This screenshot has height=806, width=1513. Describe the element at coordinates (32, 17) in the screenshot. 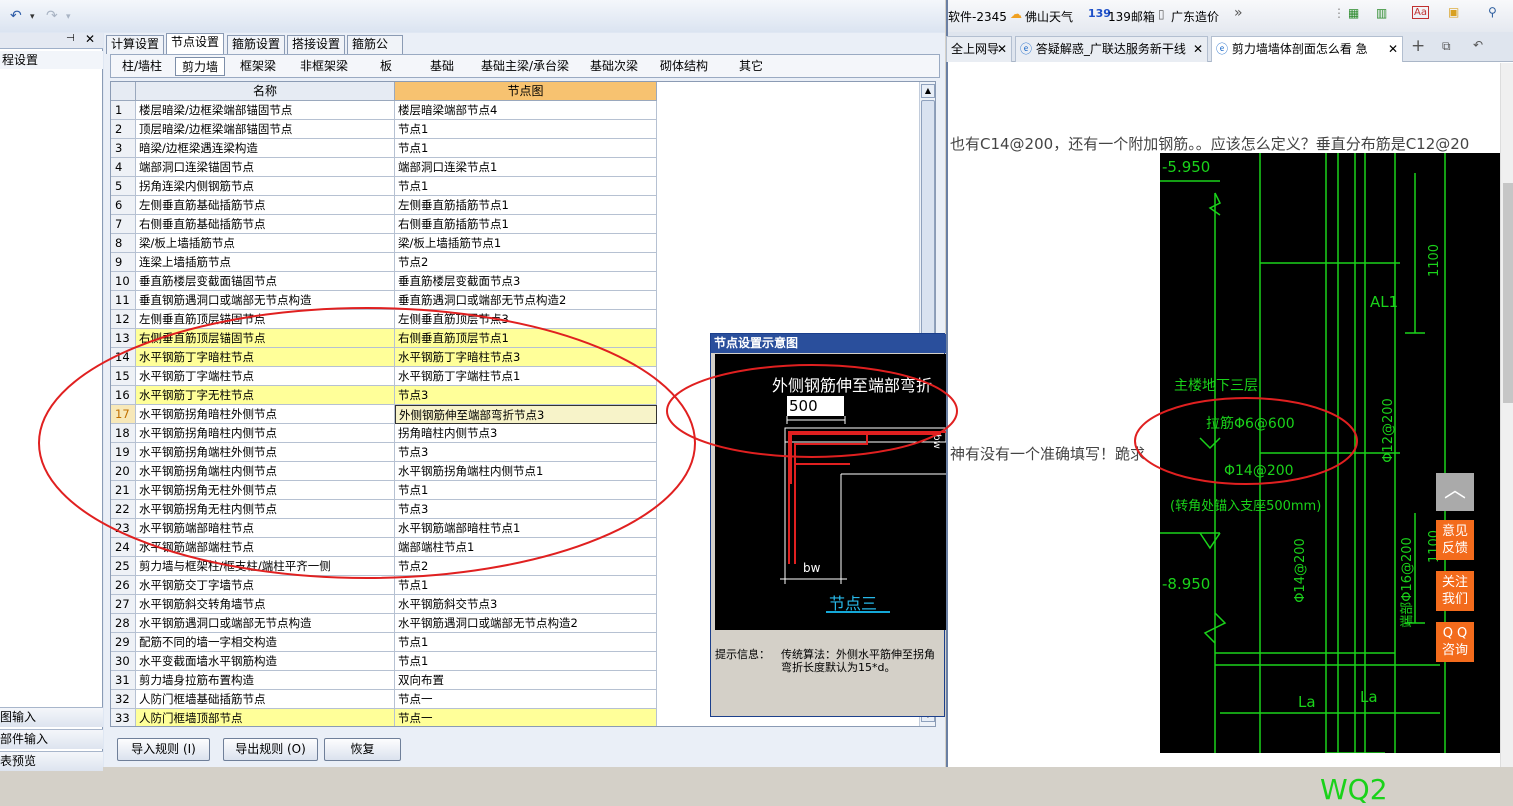

I see `undo-dropdown-icon: ▾` at that location.